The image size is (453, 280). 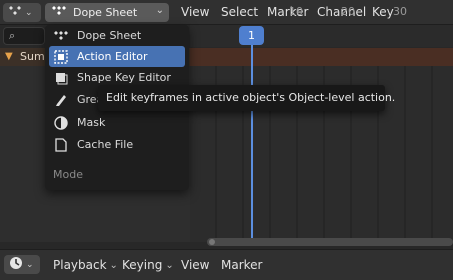 I want to click on dropdown-item-label: Mask, so click(x=91, y=122).